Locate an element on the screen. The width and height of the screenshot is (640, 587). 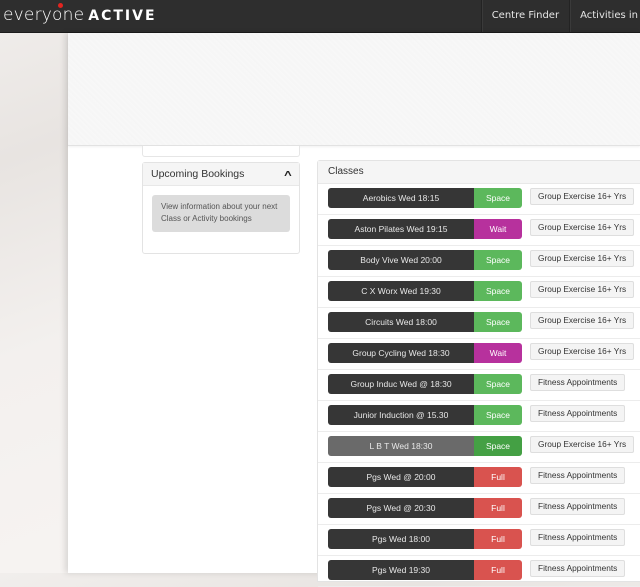
upcoming-bookings-title: Upcoming Bookings is located at coordinates (198, 174).